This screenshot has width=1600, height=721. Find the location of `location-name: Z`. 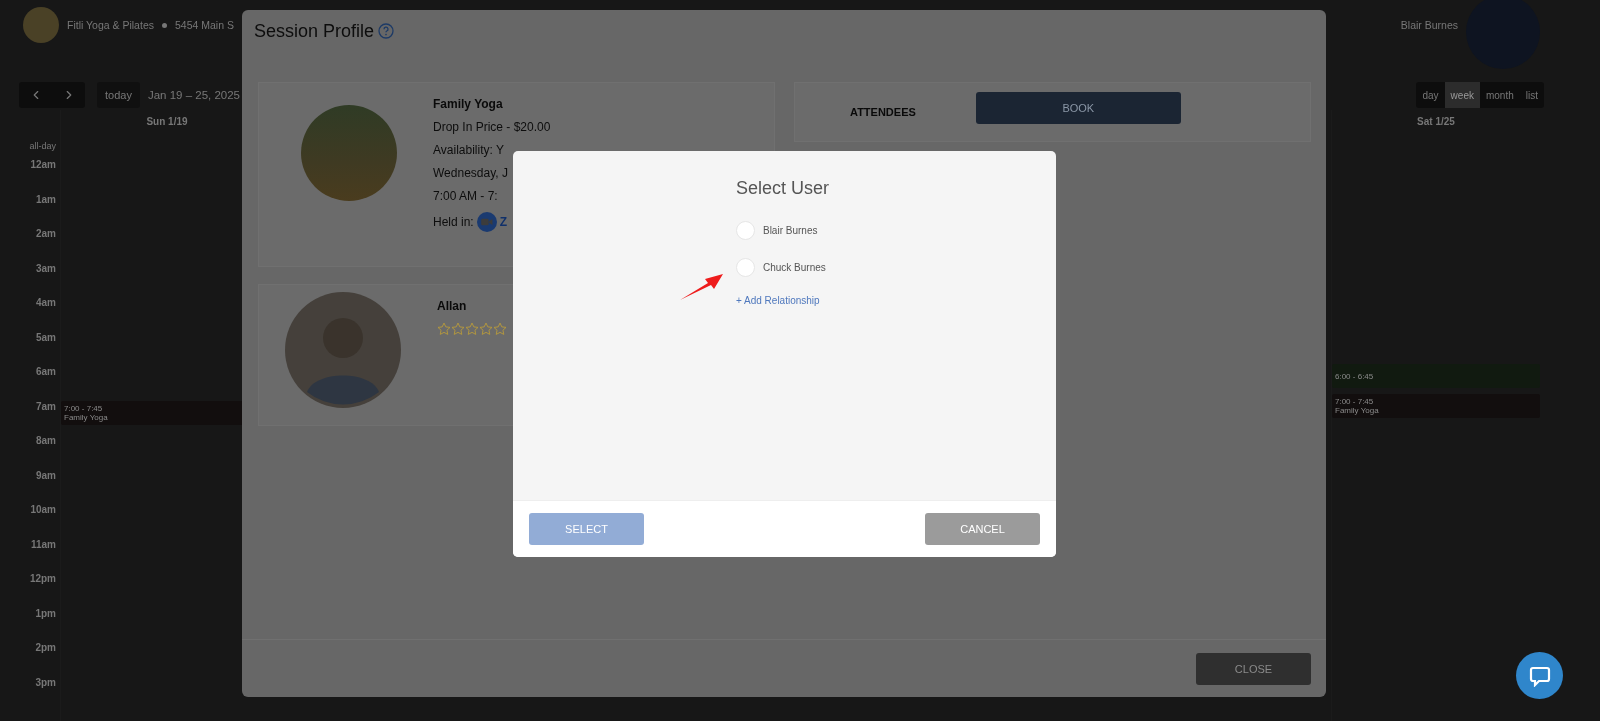

location-name: Z is located at coordinates (503, 222).